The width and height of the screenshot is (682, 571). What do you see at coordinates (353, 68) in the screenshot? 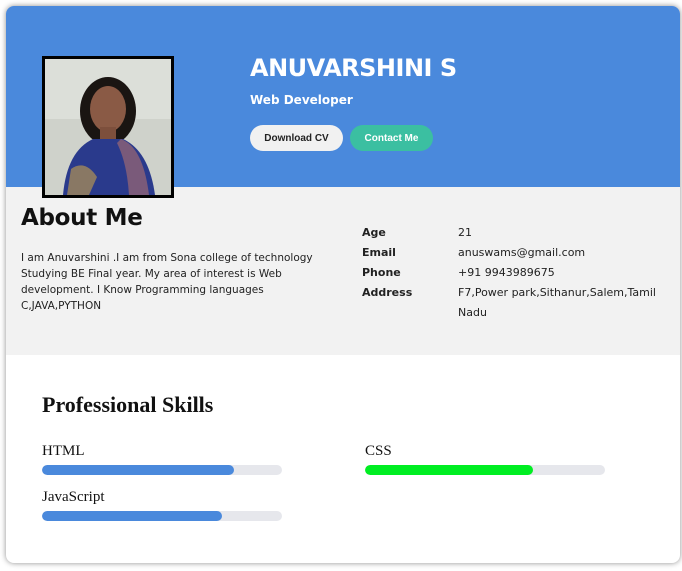
I see `profile-name: ANUVARSHINI S` at bounding box center [353, 68].